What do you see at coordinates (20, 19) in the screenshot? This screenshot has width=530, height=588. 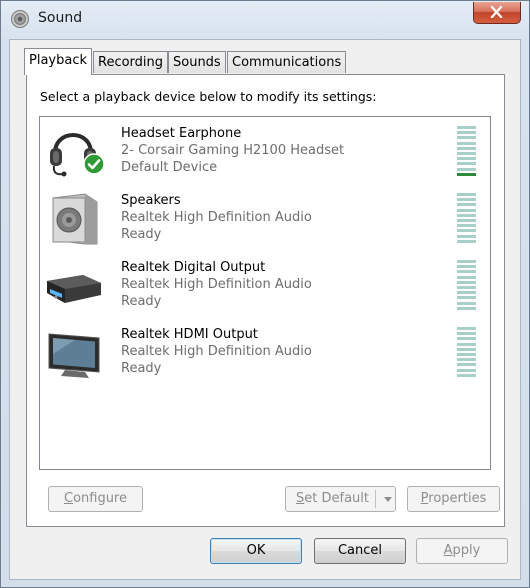 I see `speaker-app-icon` at bounding box center [20, 19].